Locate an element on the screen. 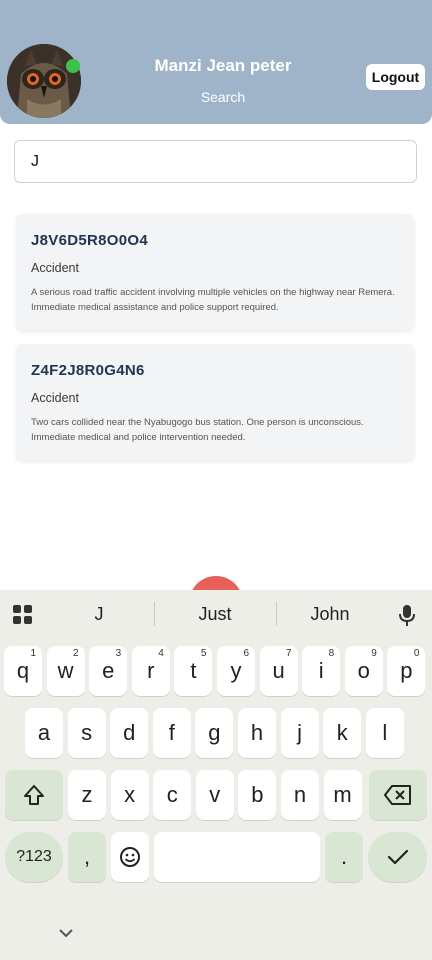  key-label: l is located at coordinates (385, 732).